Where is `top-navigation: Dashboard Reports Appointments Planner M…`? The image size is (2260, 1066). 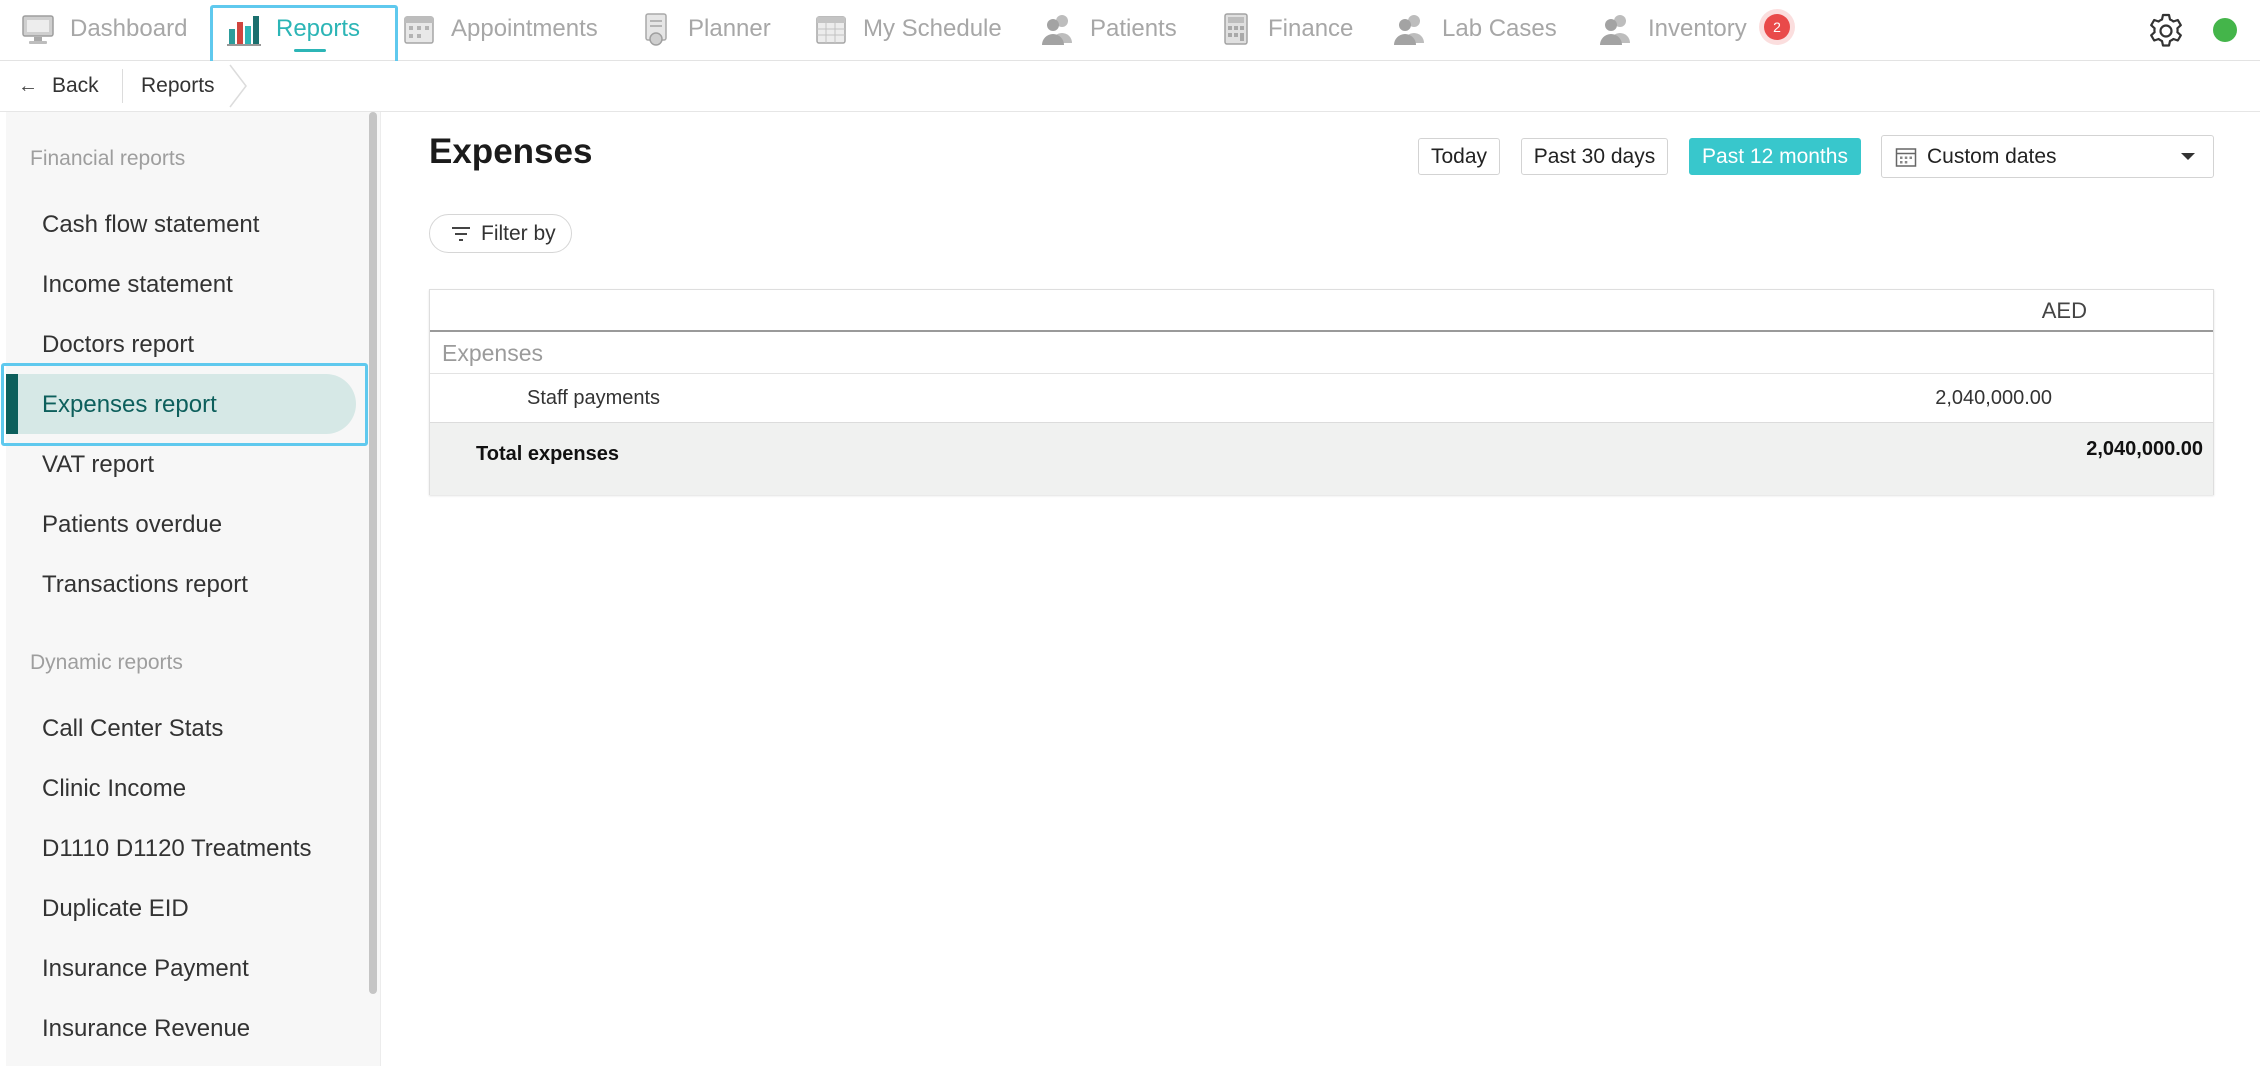 top-navigation: Dashboard Reports Appointments Planner M… is located at coordinates (1130, 30).